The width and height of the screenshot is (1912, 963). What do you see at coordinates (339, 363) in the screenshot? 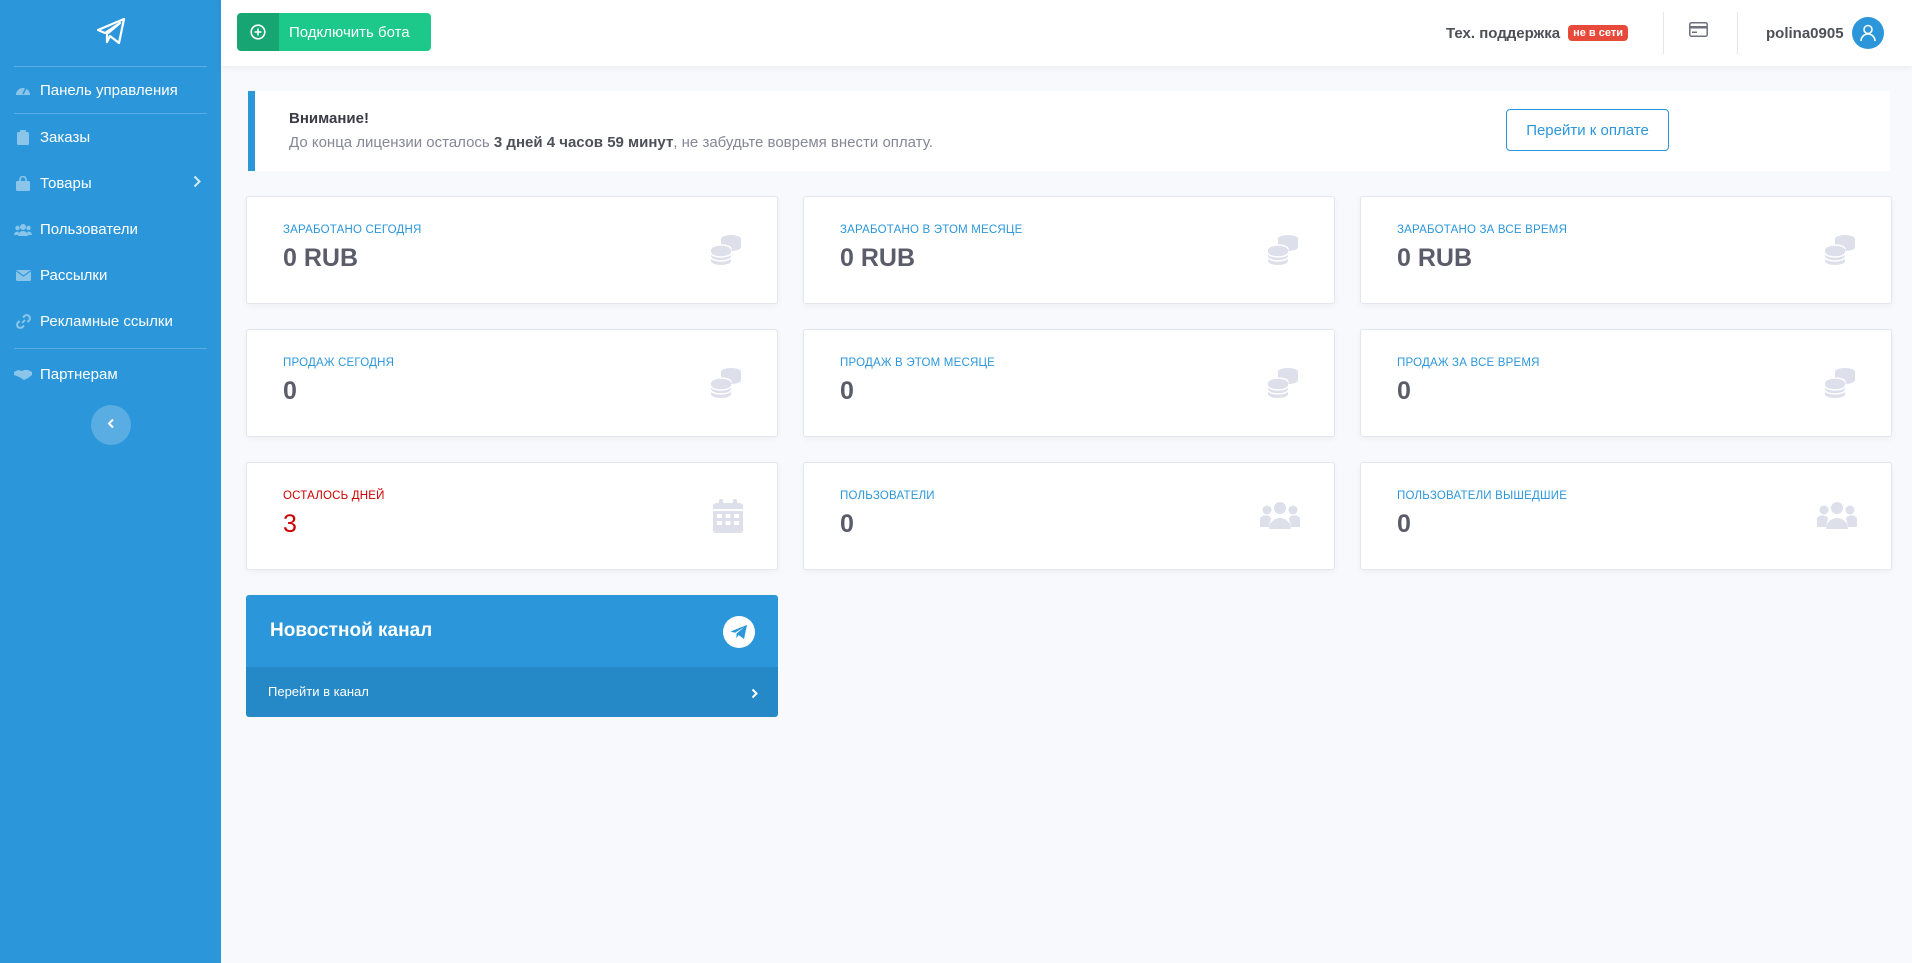
I see `stat-label: Продаж сегодня` at bounding box center [339, 363].